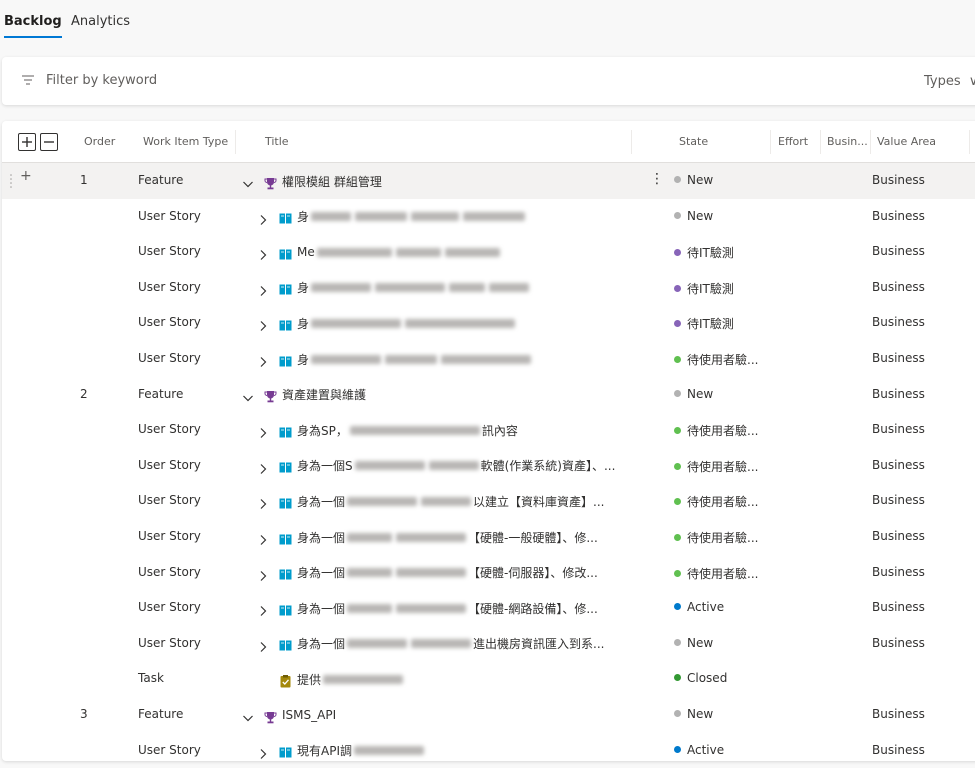 Image resolution: width=975 pixels, height=768 pixels. Describe the element at coordinates (101, 80) in the screenshot. I see `keyword-filter-input: Filter by keyword` at that location.